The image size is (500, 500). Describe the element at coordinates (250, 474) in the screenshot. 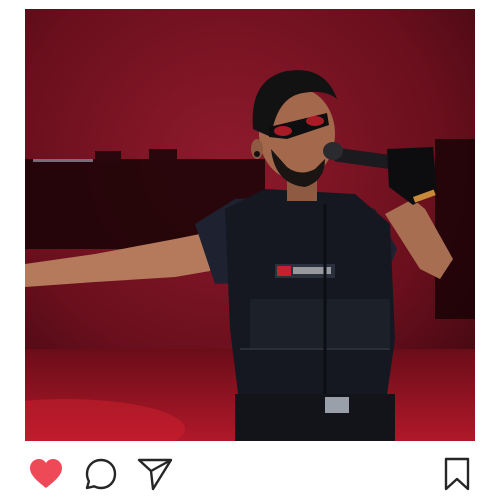

I see `post-action-bar` at that location.